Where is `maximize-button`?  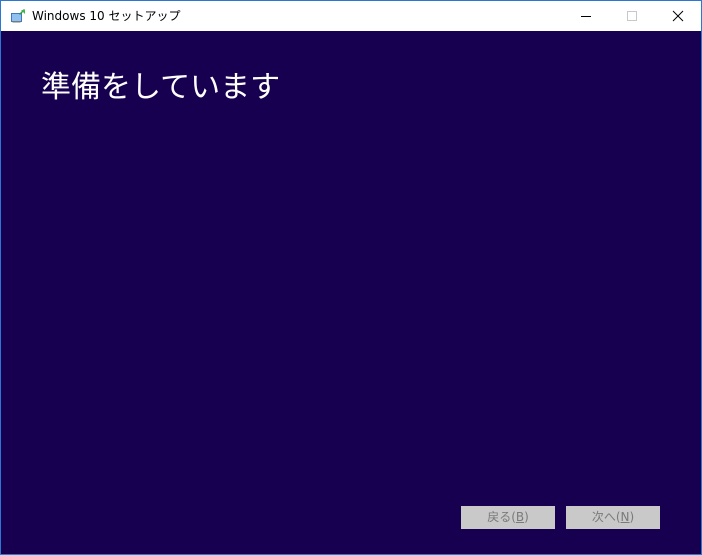 maximize-button is located at coordinates (632, 16).